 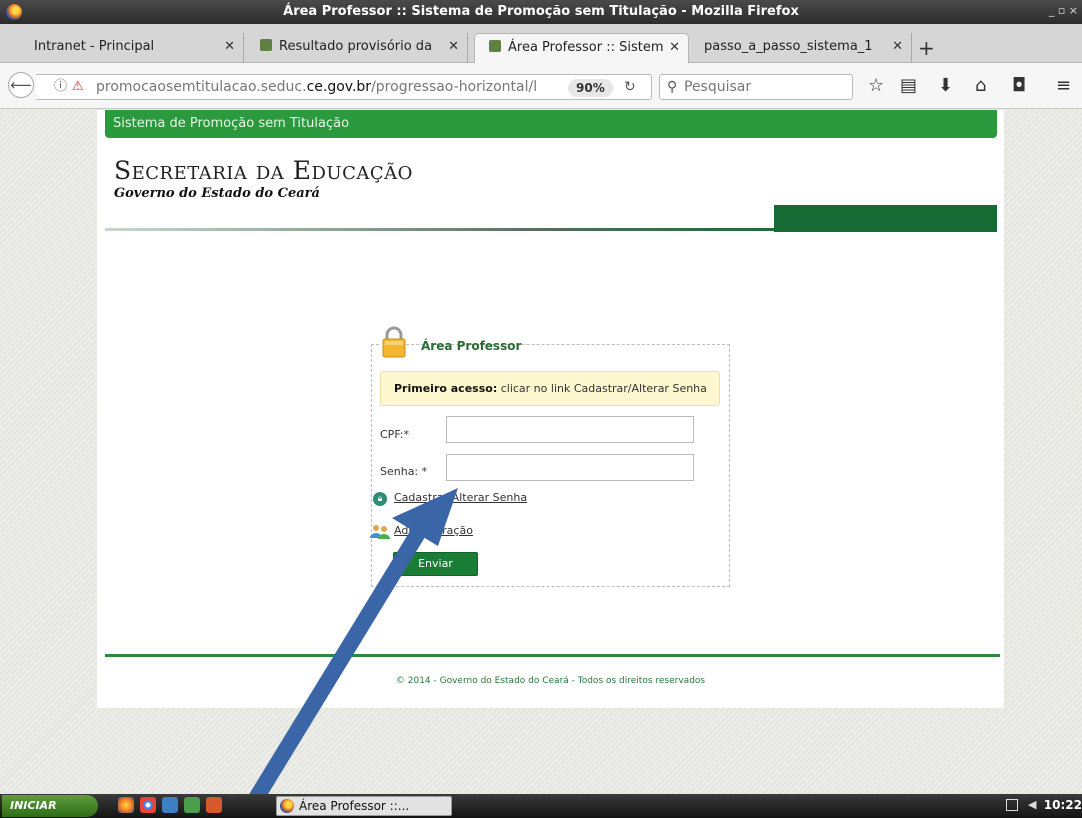 I want to click on system-header: Sistema de Promoção sem Titulação, so click(x=551, y=124).